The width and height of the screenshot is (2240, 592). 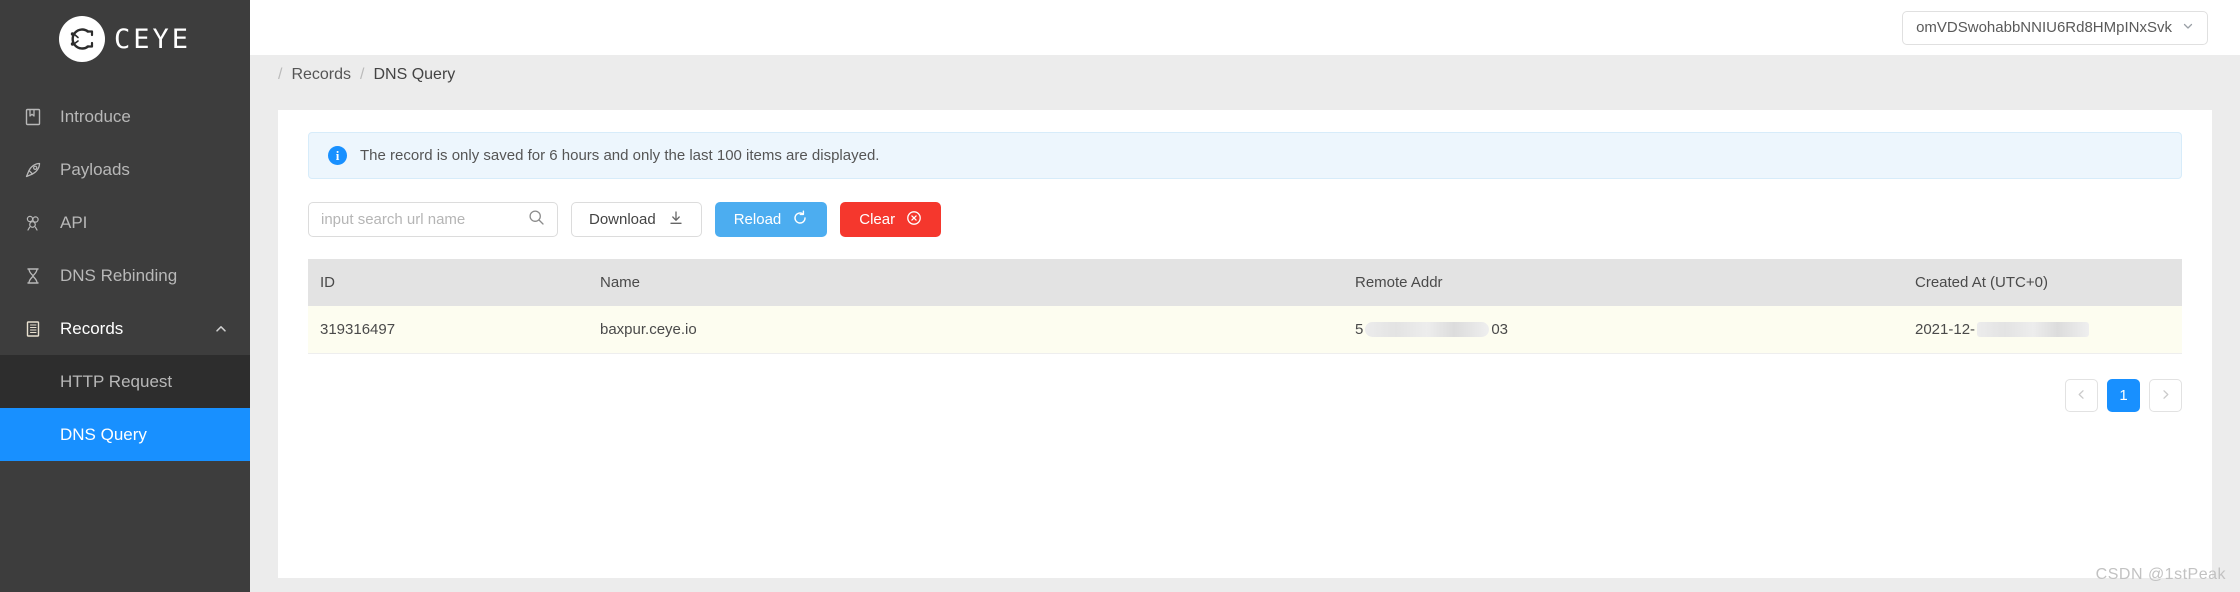 I want to click on api-cluster-icon, so click(x=33, y=223).